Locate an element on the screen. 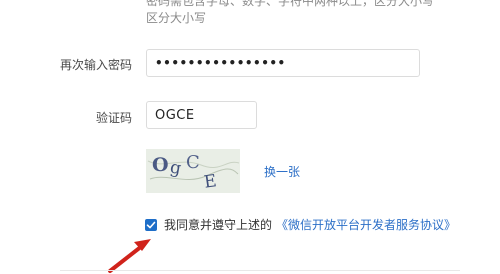 The width and height of the screenshot is (500, 274). agreement-text: 我同意并遵守上述的 is located at coordinates (218, 225).